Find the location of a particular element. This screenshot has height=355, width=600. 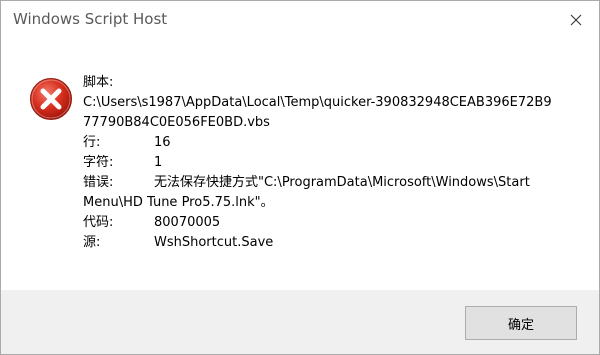

char-label: 字符: is located at coordinates (98, 162).